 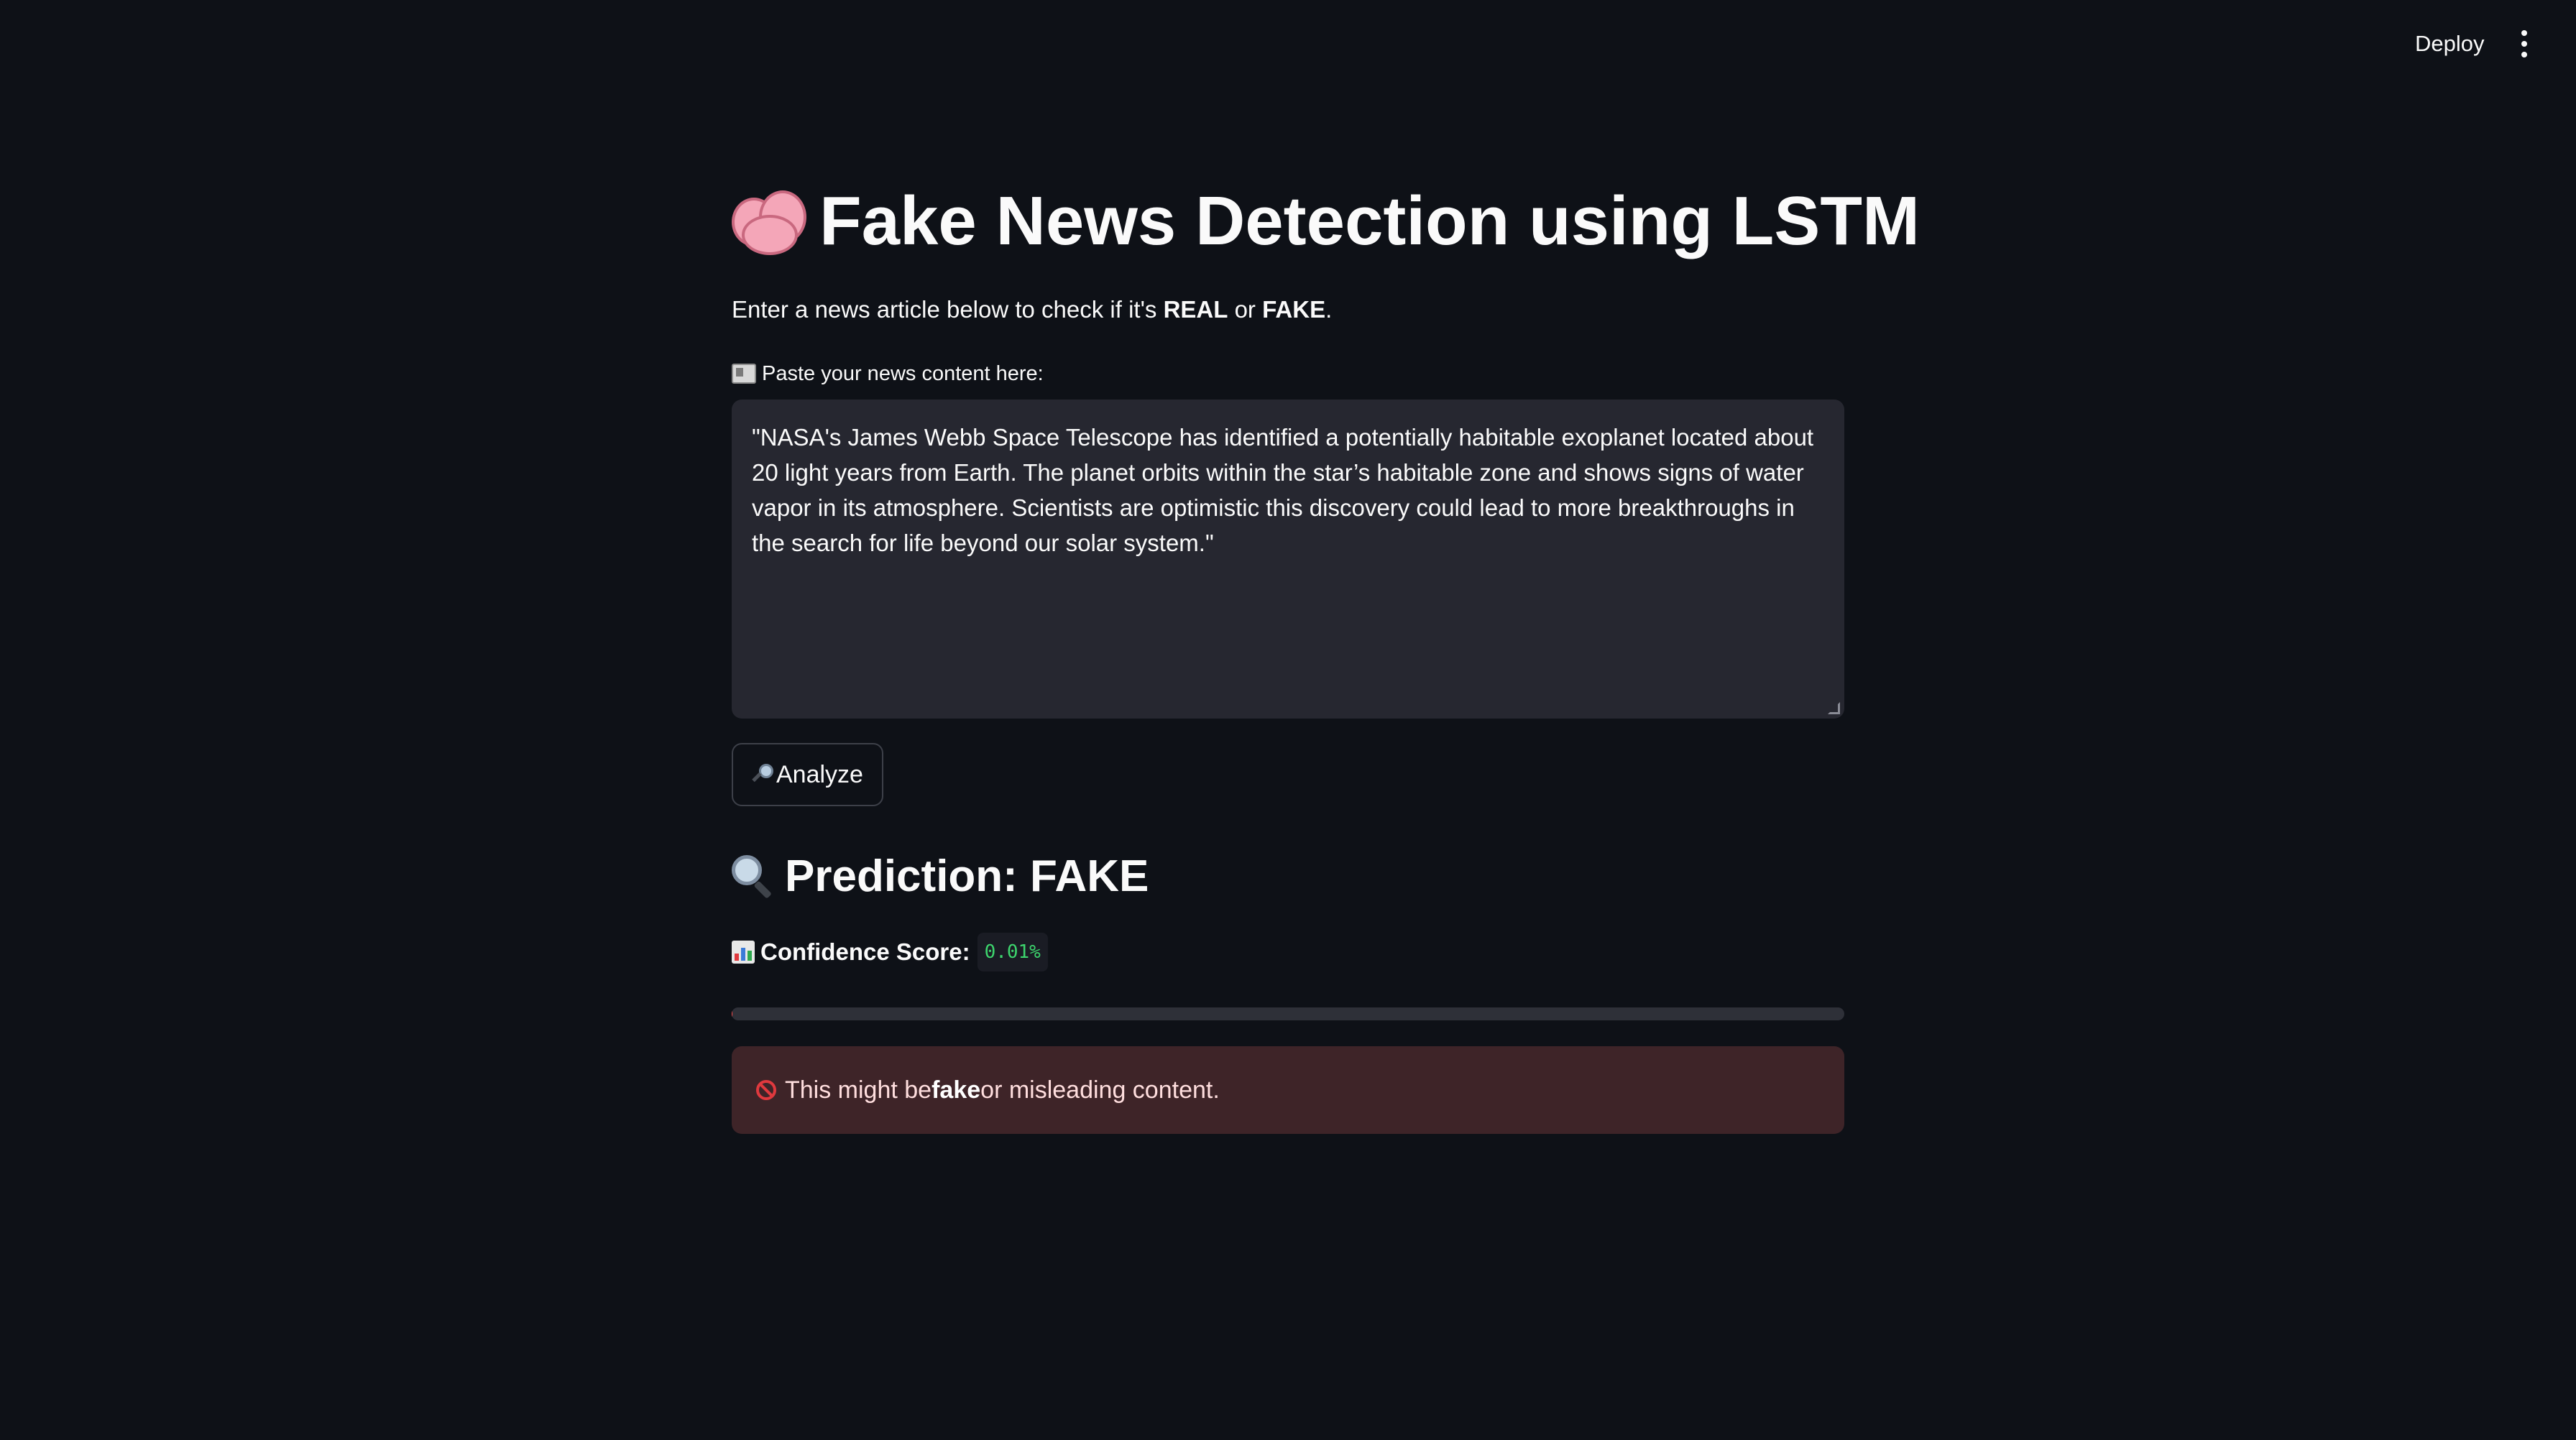 I want to click on subtitle-or: or, so click(x=1245, y=309).